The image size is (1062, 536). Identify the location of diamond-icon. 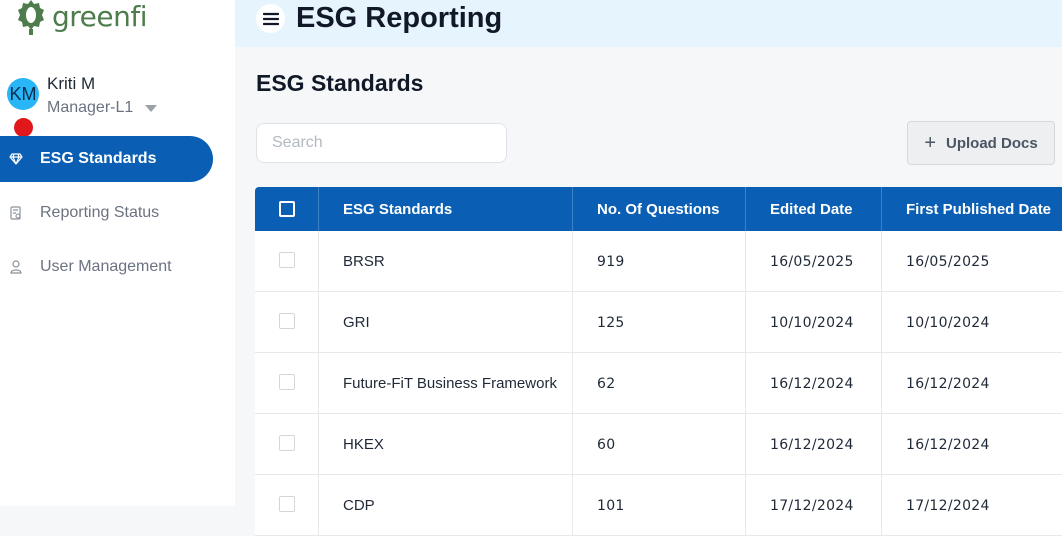
(16, 159).